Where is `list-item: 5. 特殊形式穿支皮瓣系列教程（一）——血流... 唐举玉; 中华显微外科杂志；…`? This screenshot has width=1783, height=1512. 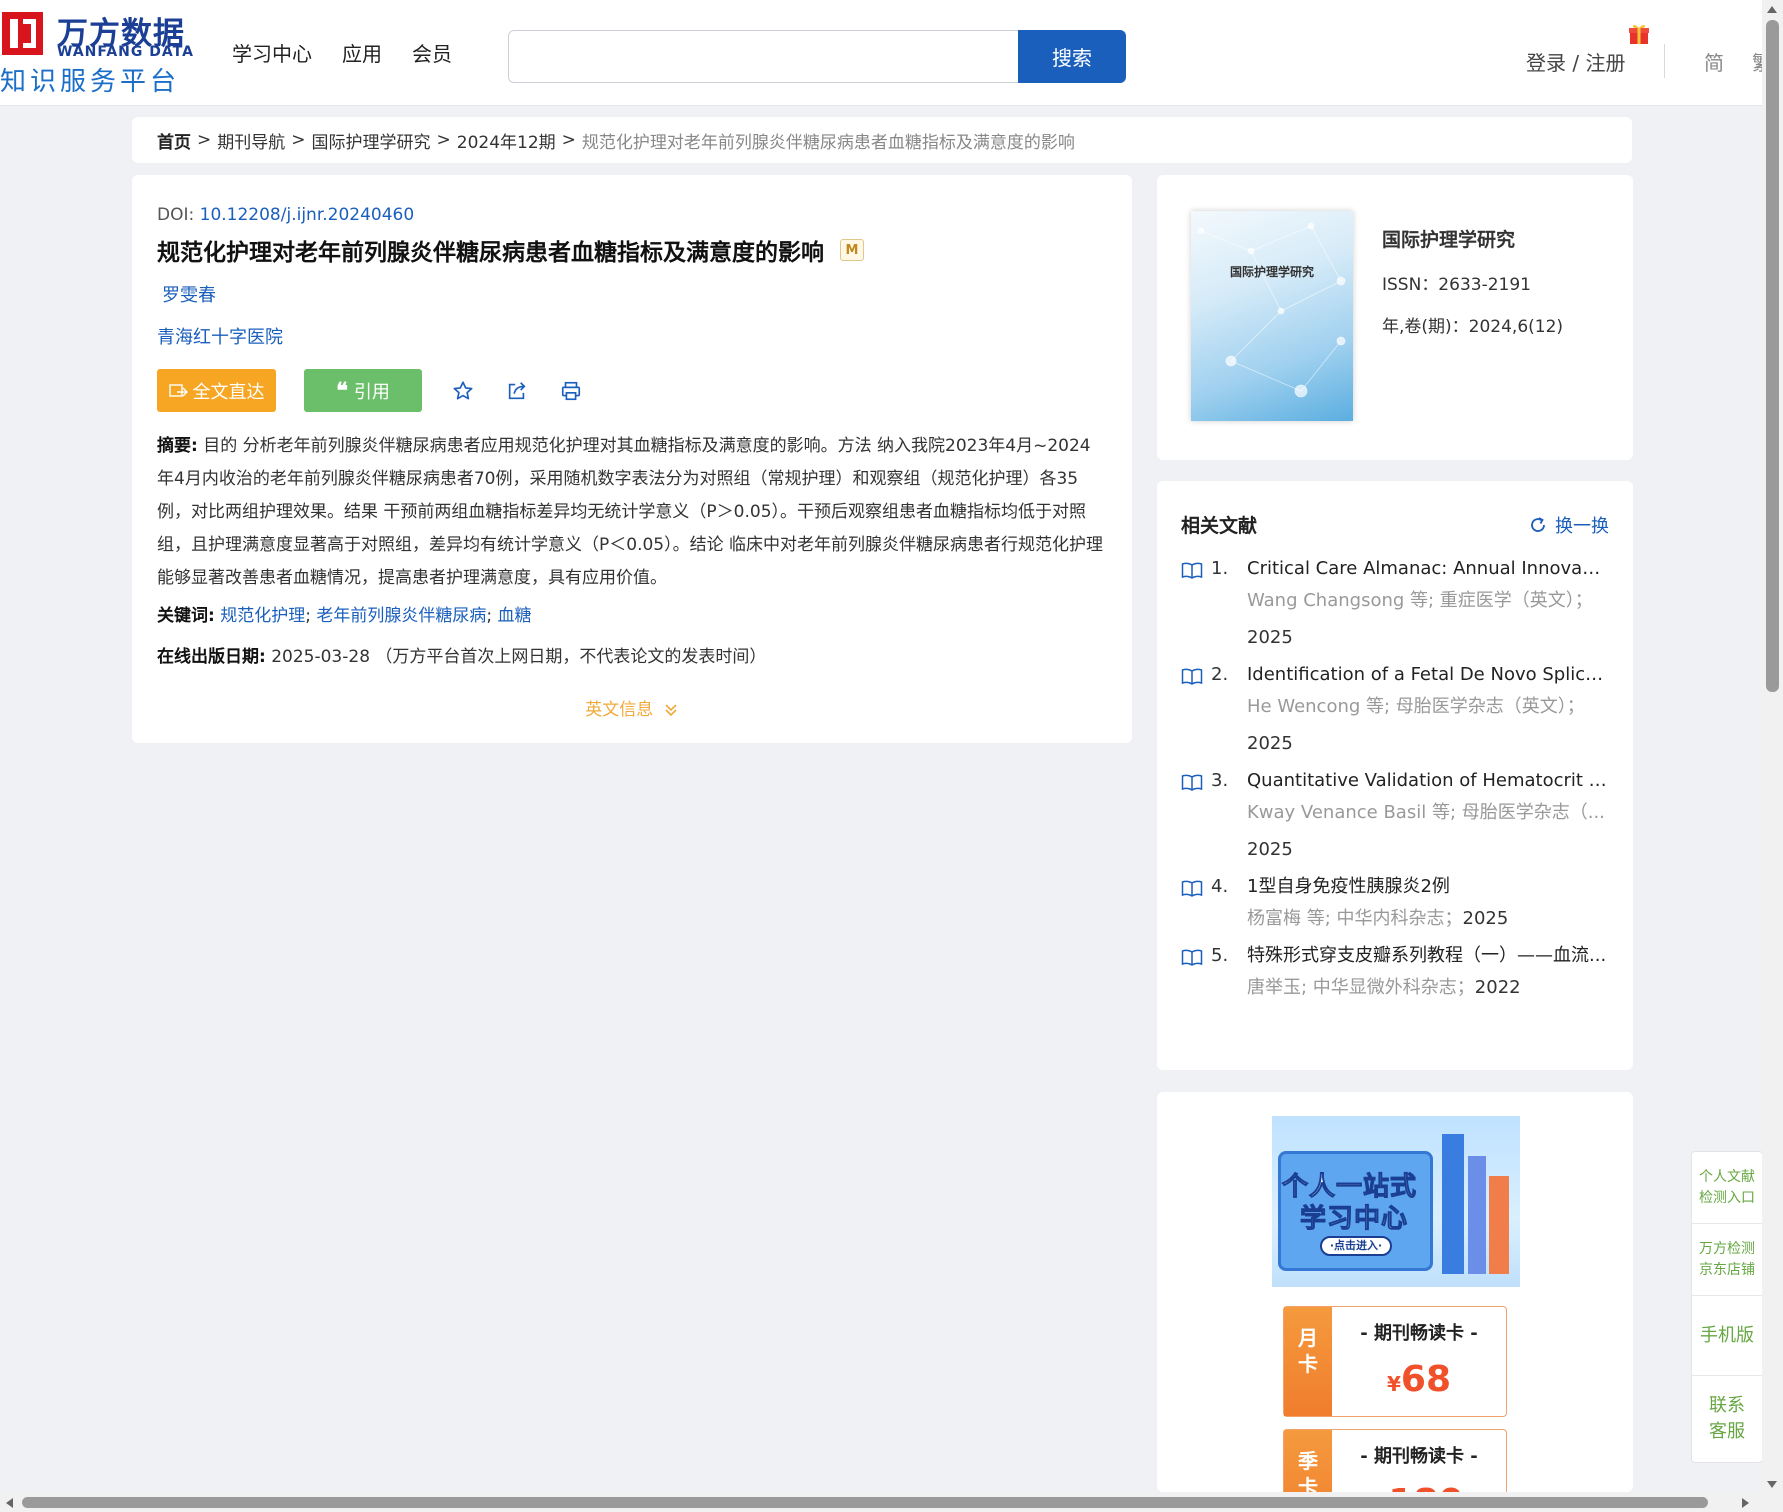
list-item: 5. 特殊形式穿支皮瓣系列教程（一）——血流... 唐举玉; 中华显微外科杂志；… is located at coordinates (1395, 974).